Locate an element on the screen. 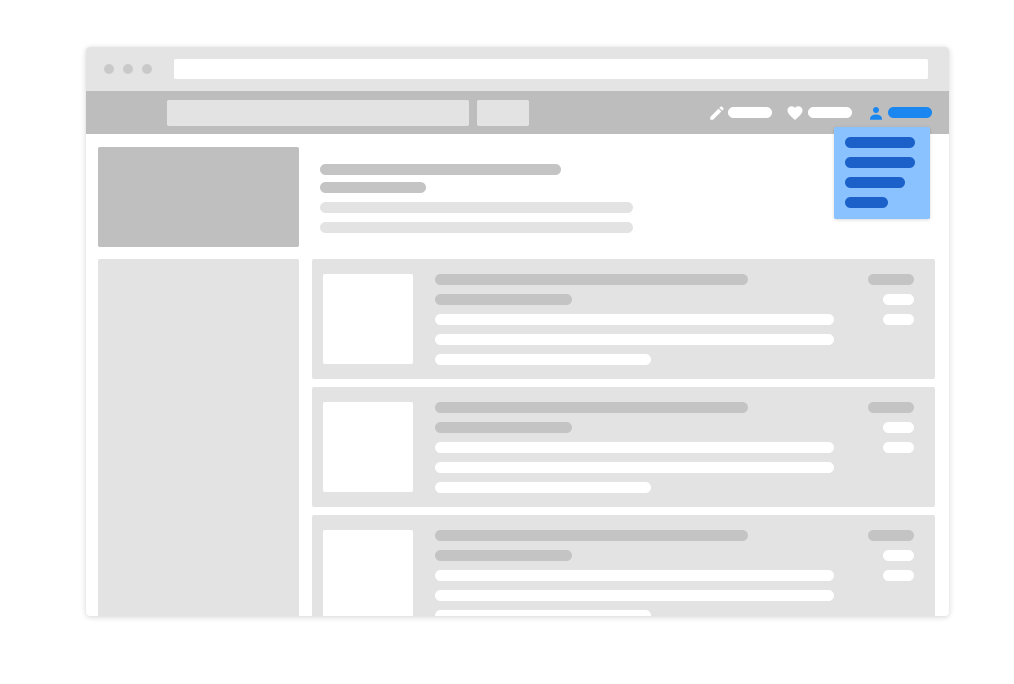  app-header is located at coordinates (517, 112).